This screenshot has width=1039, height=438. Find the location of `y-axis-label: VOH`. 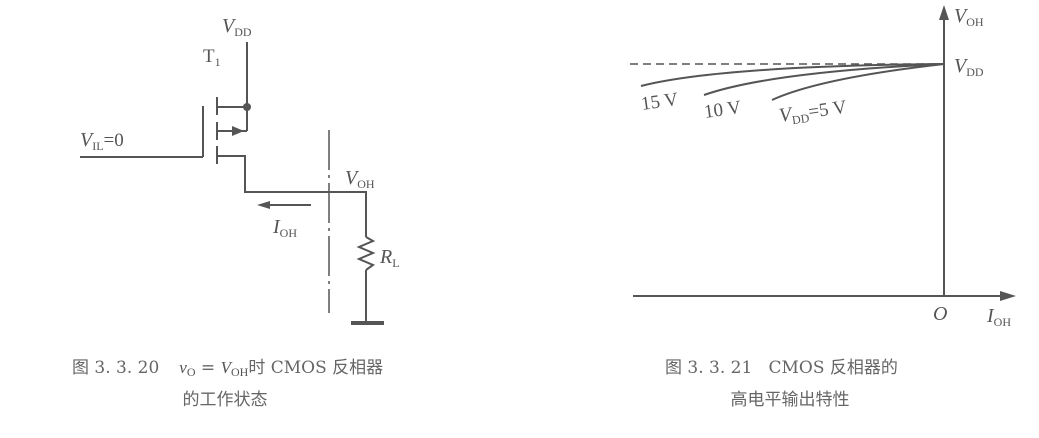

y-axis-label: VOH is located at coordinates (969, 17).